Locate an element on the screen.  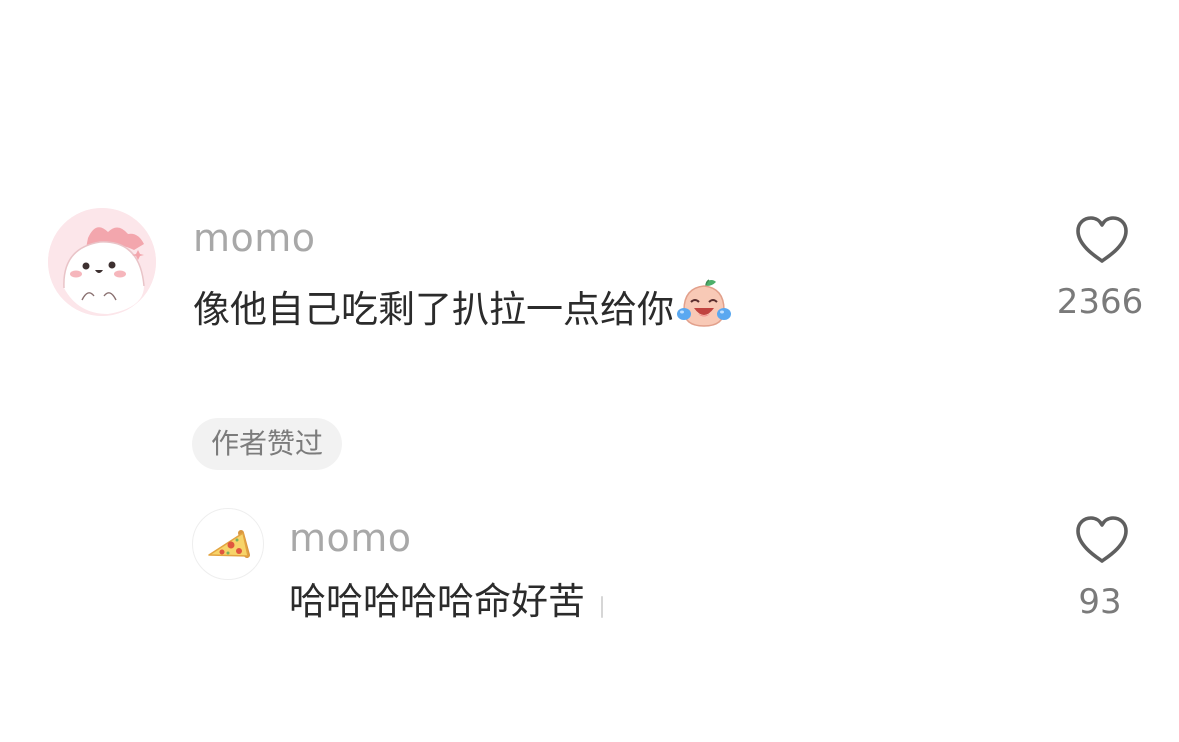
reply-text-body: 哈哈哈哈哈命好苦 is located at coordinates (437, 601).